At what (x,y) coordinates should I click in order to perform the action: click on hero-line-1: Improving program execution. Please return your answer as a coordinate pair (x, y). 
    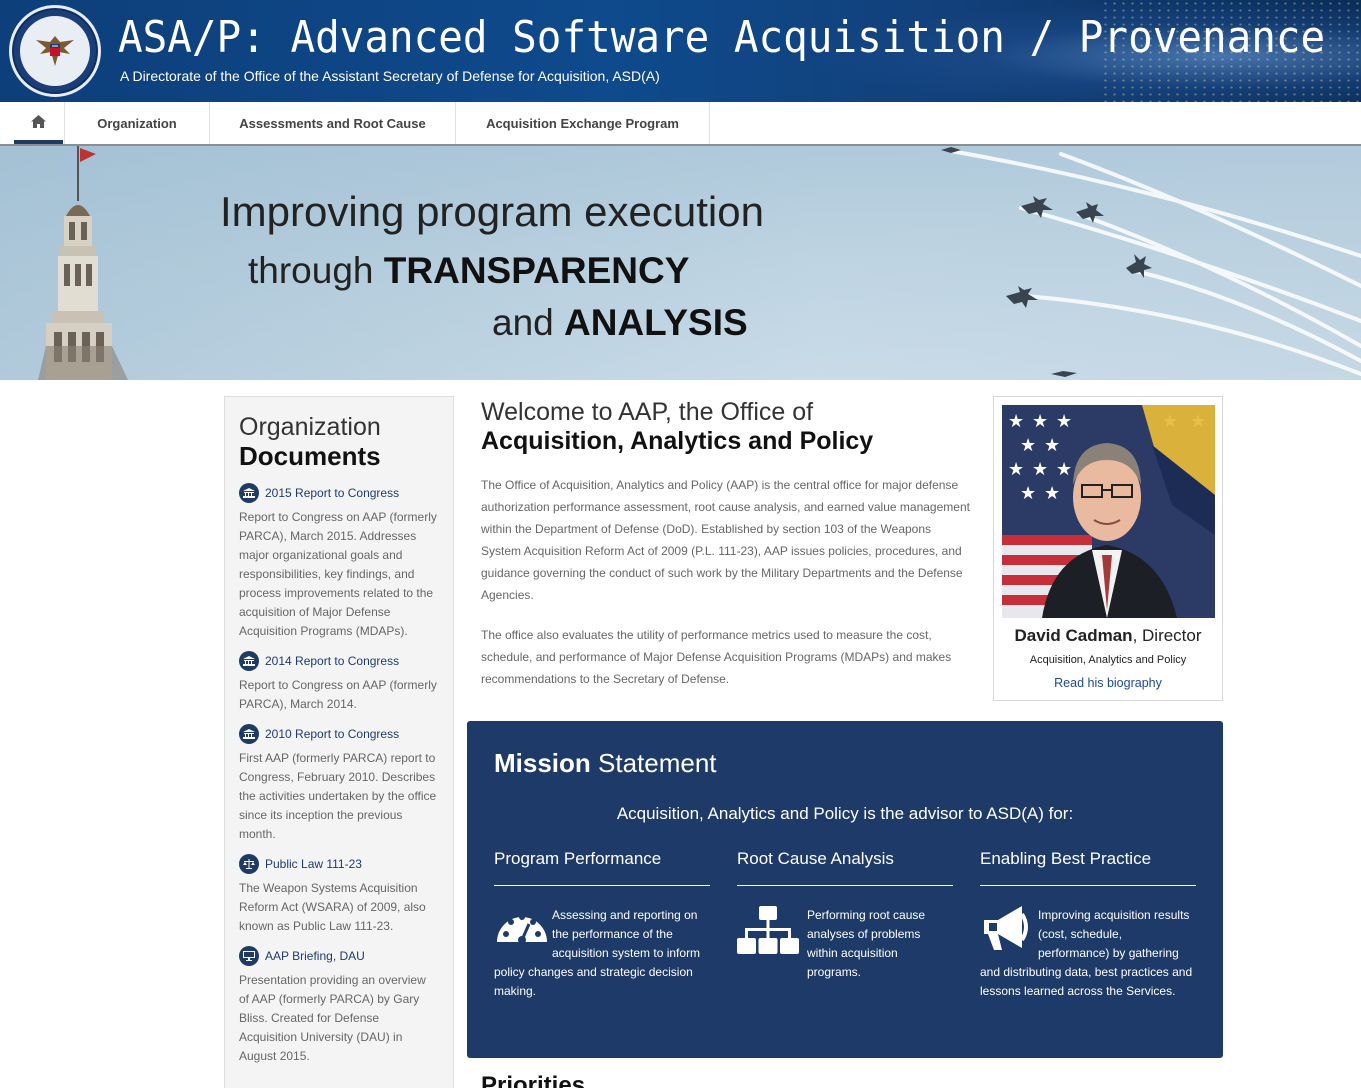
    Looking at the image, I should click on (492, 211).